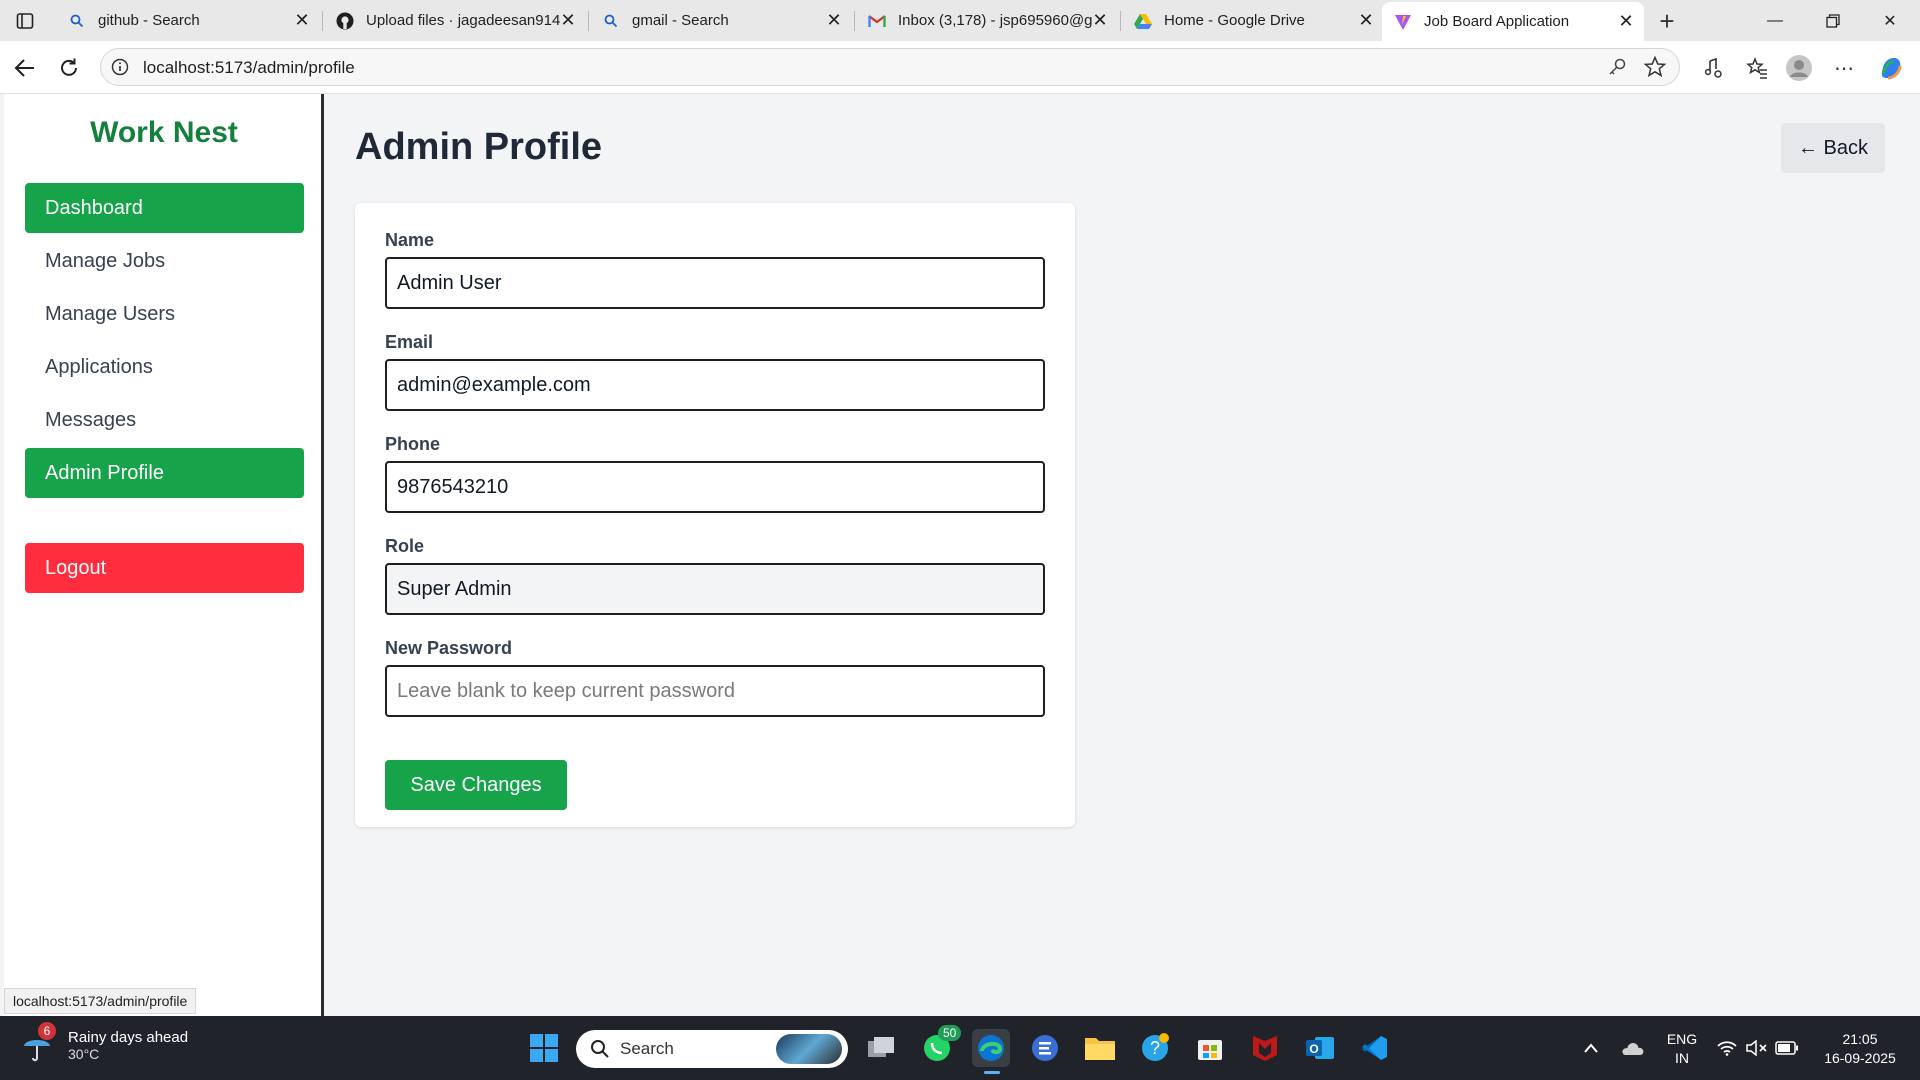 Image resolution: width=1920 pixels, height=1080 pixels. Describe the element at coordinates (1265, 1048) in the screenshot. I see `mcafee-icon` at that location.